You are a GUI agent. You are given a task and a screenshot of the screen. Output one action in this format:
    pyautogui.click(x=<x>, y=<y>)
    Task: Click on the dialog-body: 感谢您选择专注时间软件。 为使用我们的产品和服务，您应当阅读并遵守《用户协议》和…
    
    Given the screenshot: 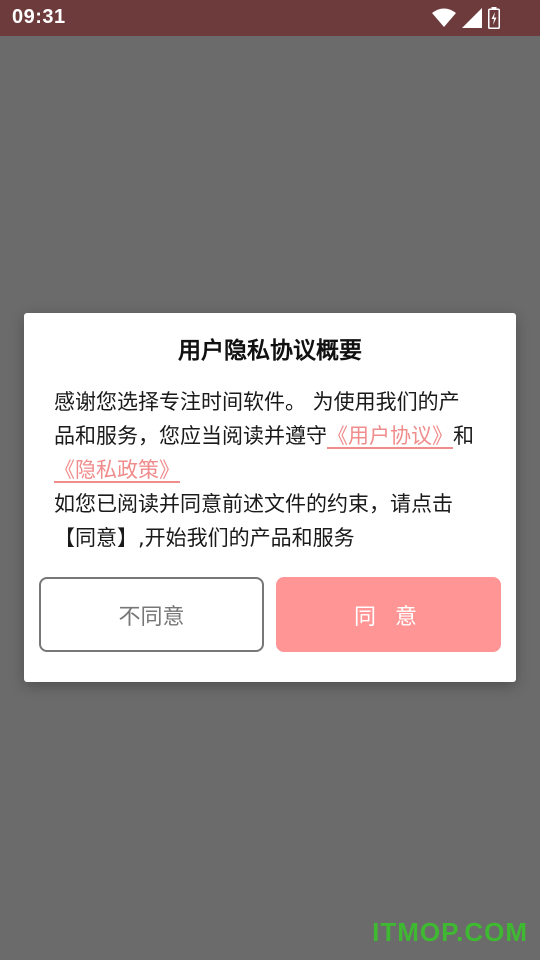 What is the action you would take?
    pyautogui.click(x=266, y=470)
    